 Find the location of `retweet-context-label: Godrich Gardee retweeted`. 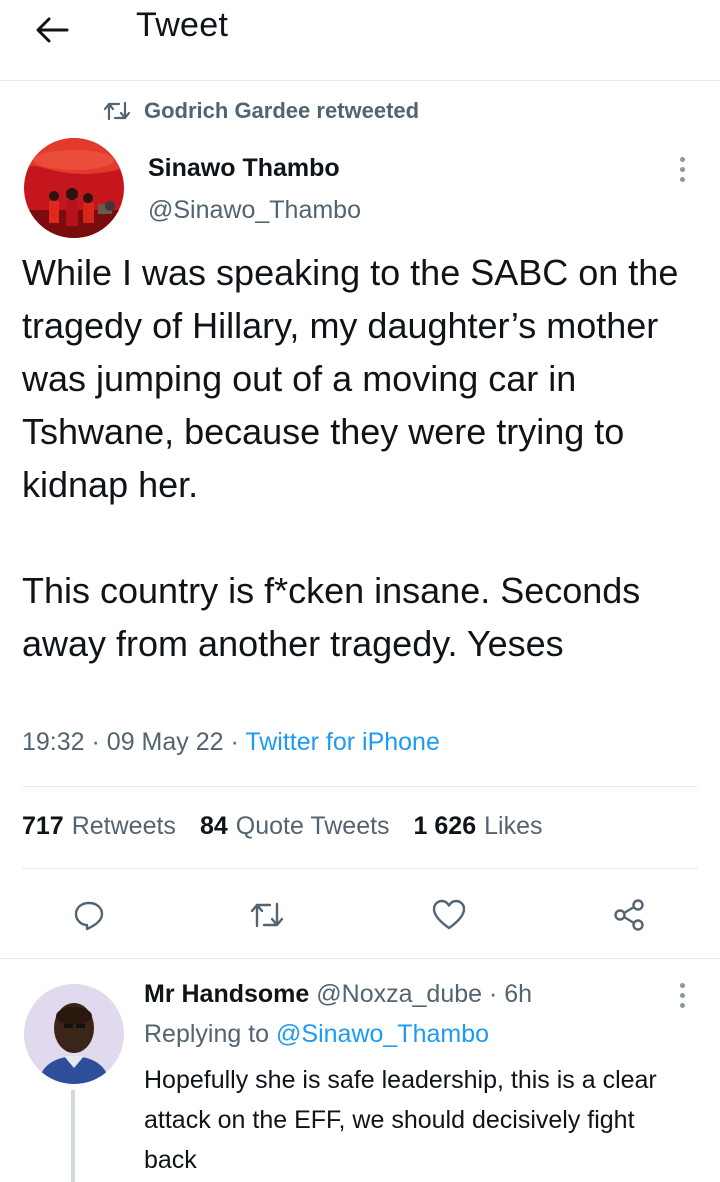

retweet-context-label: Godrich Gardee retweeted is located at coordinates (282, 110).